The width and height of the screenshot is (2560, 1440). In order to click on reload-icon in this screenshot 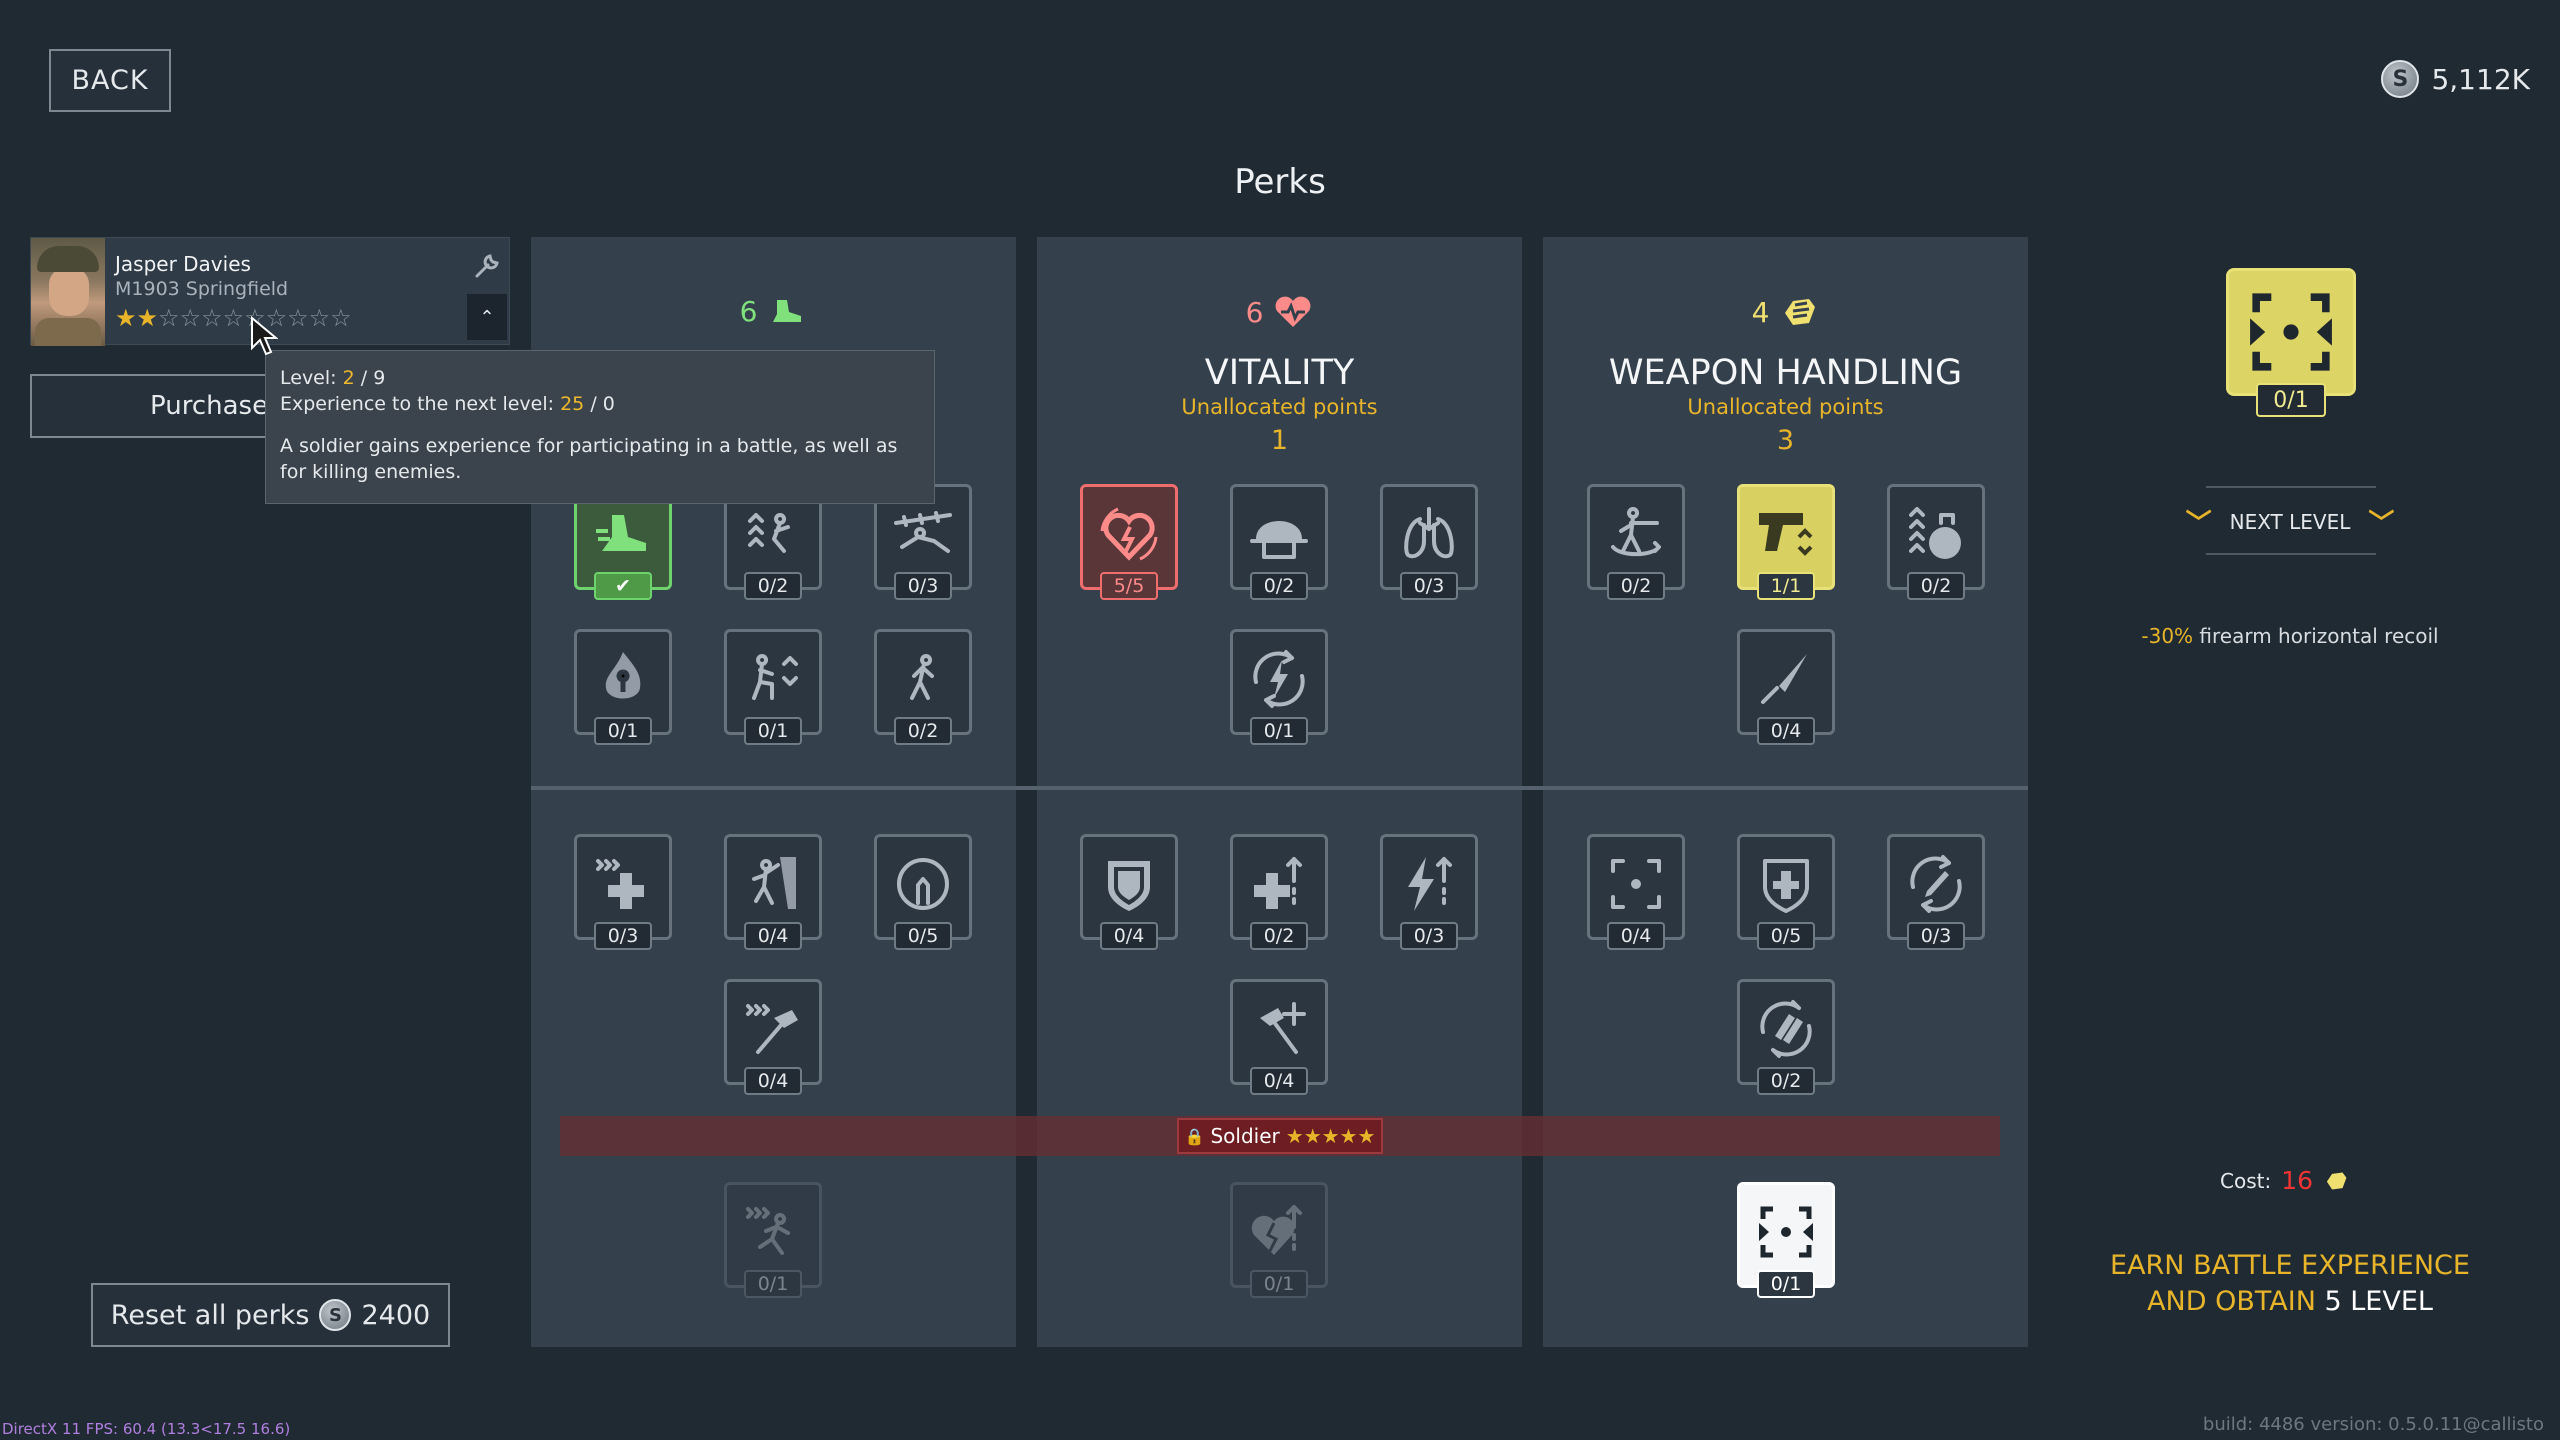, I will do `click(1936, 884)`.